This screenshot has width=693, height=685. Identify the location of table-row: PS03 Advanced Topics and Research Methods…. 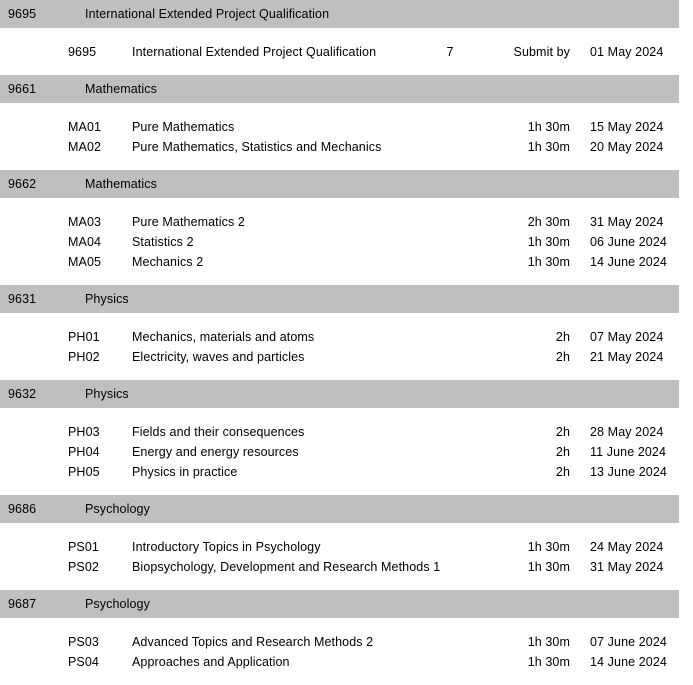
(346, 642).